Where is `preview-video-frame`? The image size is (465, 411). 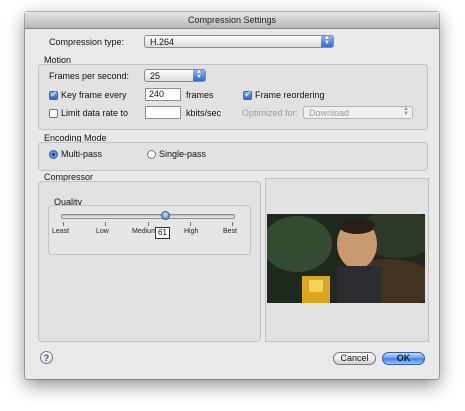 preview-video-frame is located at coordinates (346, 258).